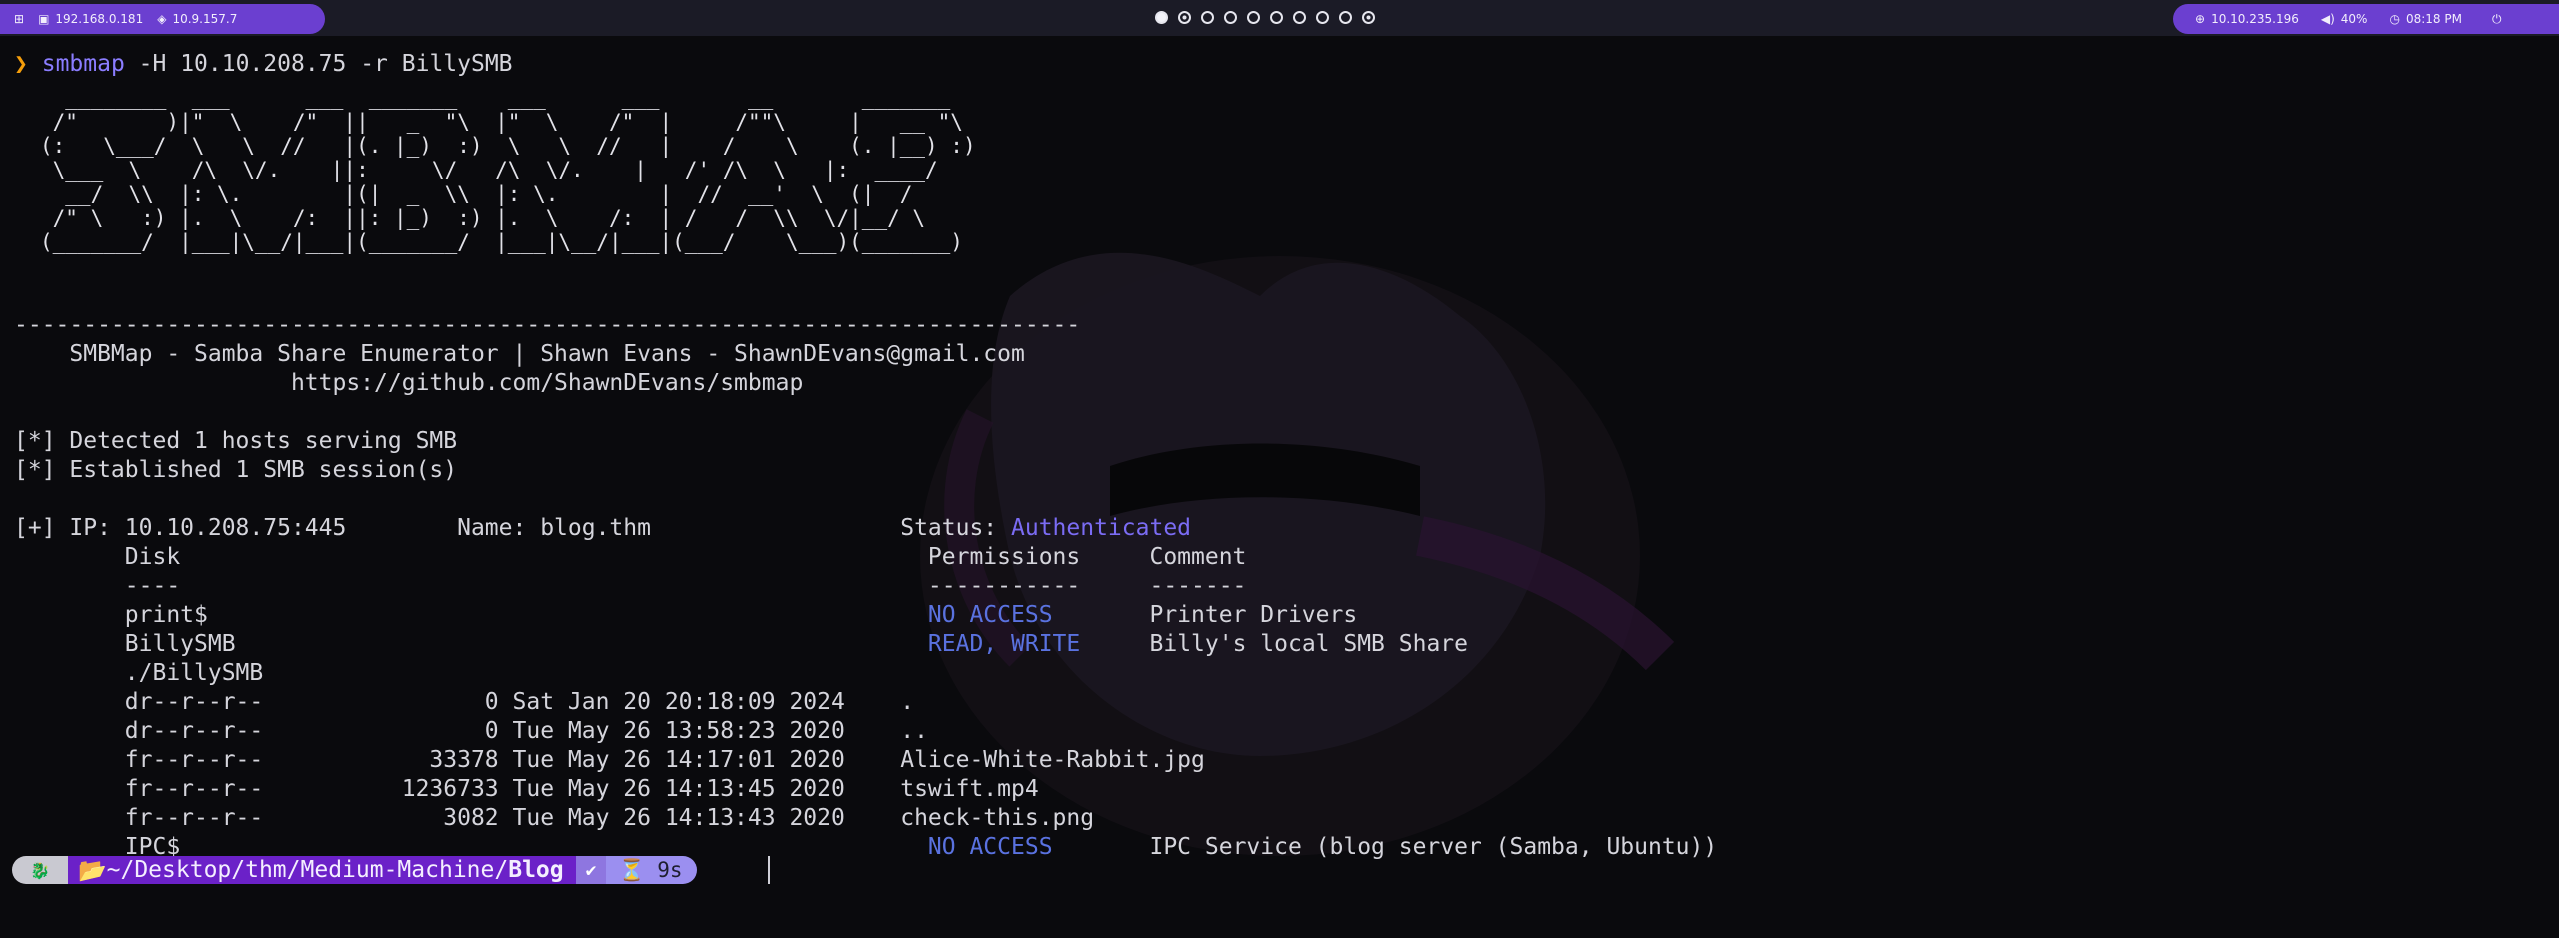 The height and width of the screenshot is (938, 2559). I want to click on kali-dragon-icon: 🐉, so click(40, 870).